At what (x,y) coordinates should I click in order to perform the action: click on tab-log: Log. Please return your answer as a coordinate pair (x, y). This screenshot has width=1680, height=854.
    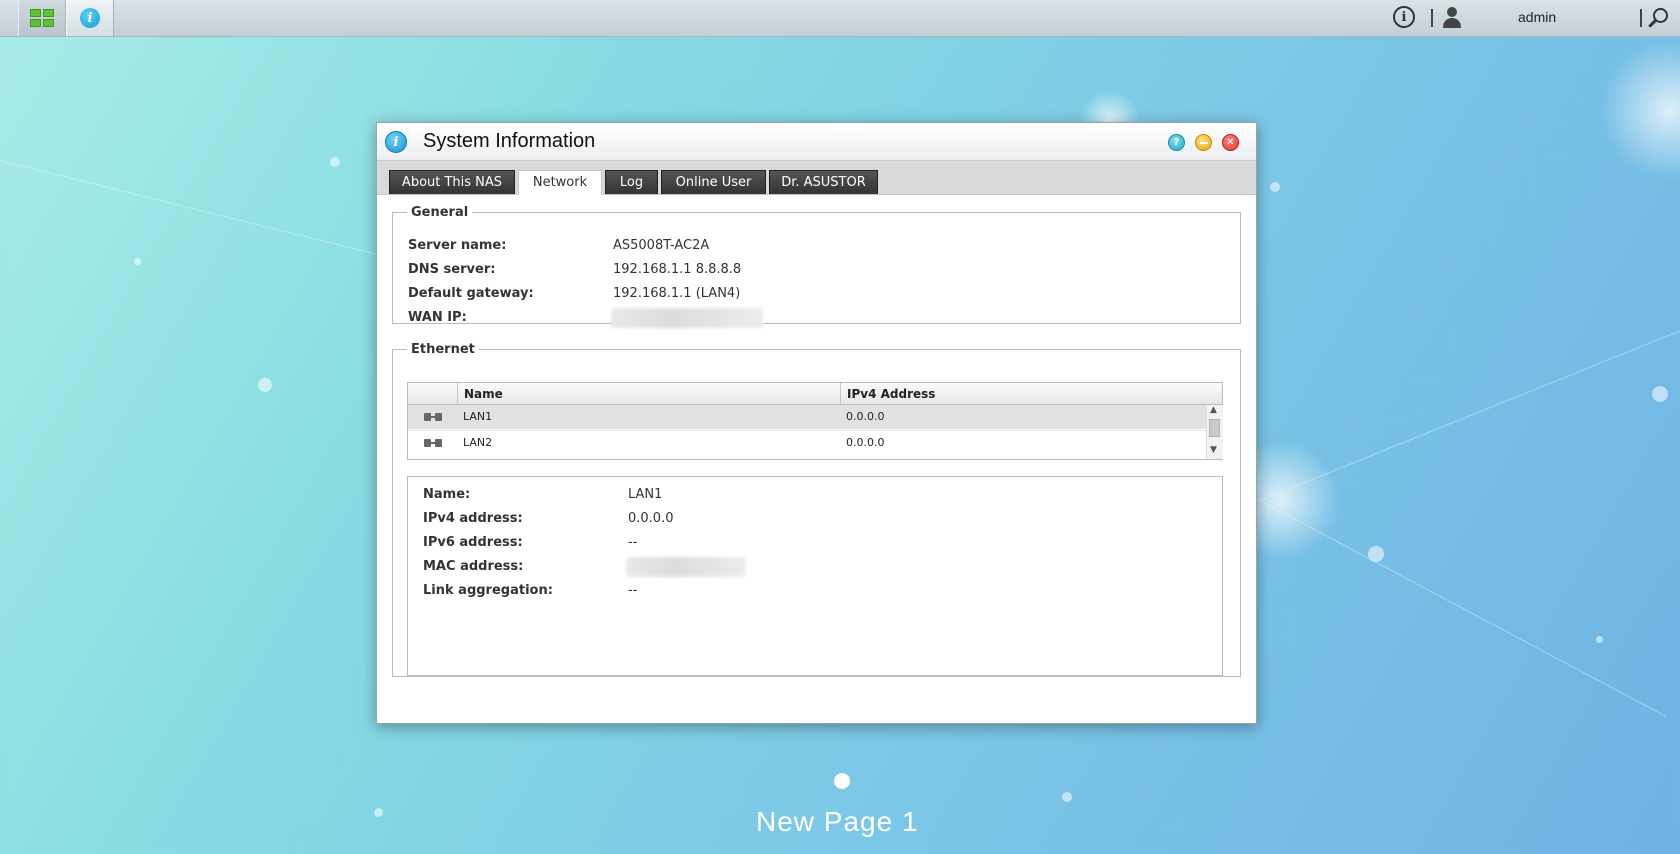
    Looking at the image, I should click on (631, 182).